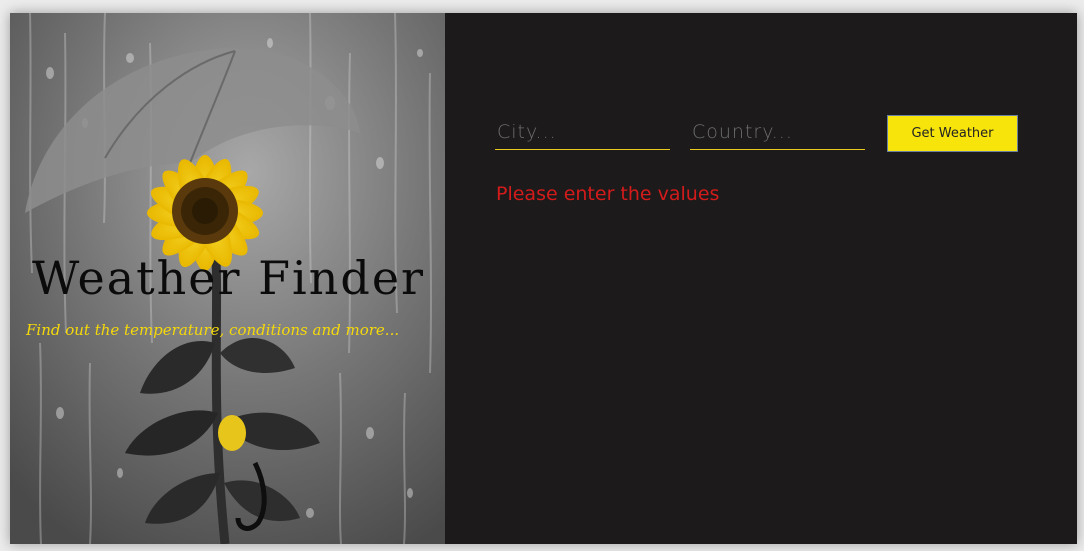 The image size is (1084, 551). I want to click on get-weather-button: Get Weather, so click(952, 133).